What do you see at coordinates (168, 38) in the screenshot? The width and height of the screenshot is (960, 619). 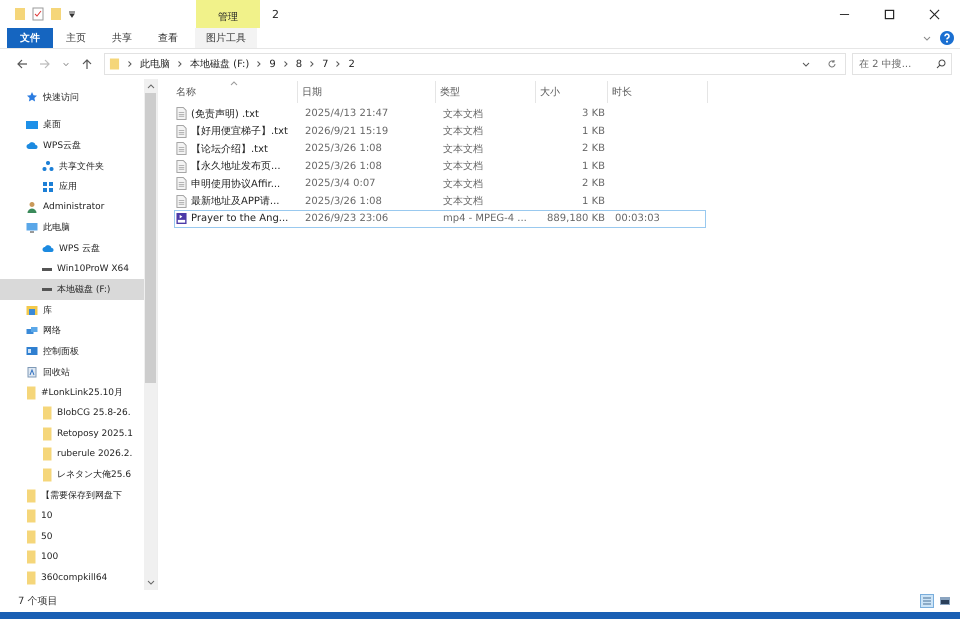 I see `ribbon-tab: 查看` at bounding box center [168, 38].